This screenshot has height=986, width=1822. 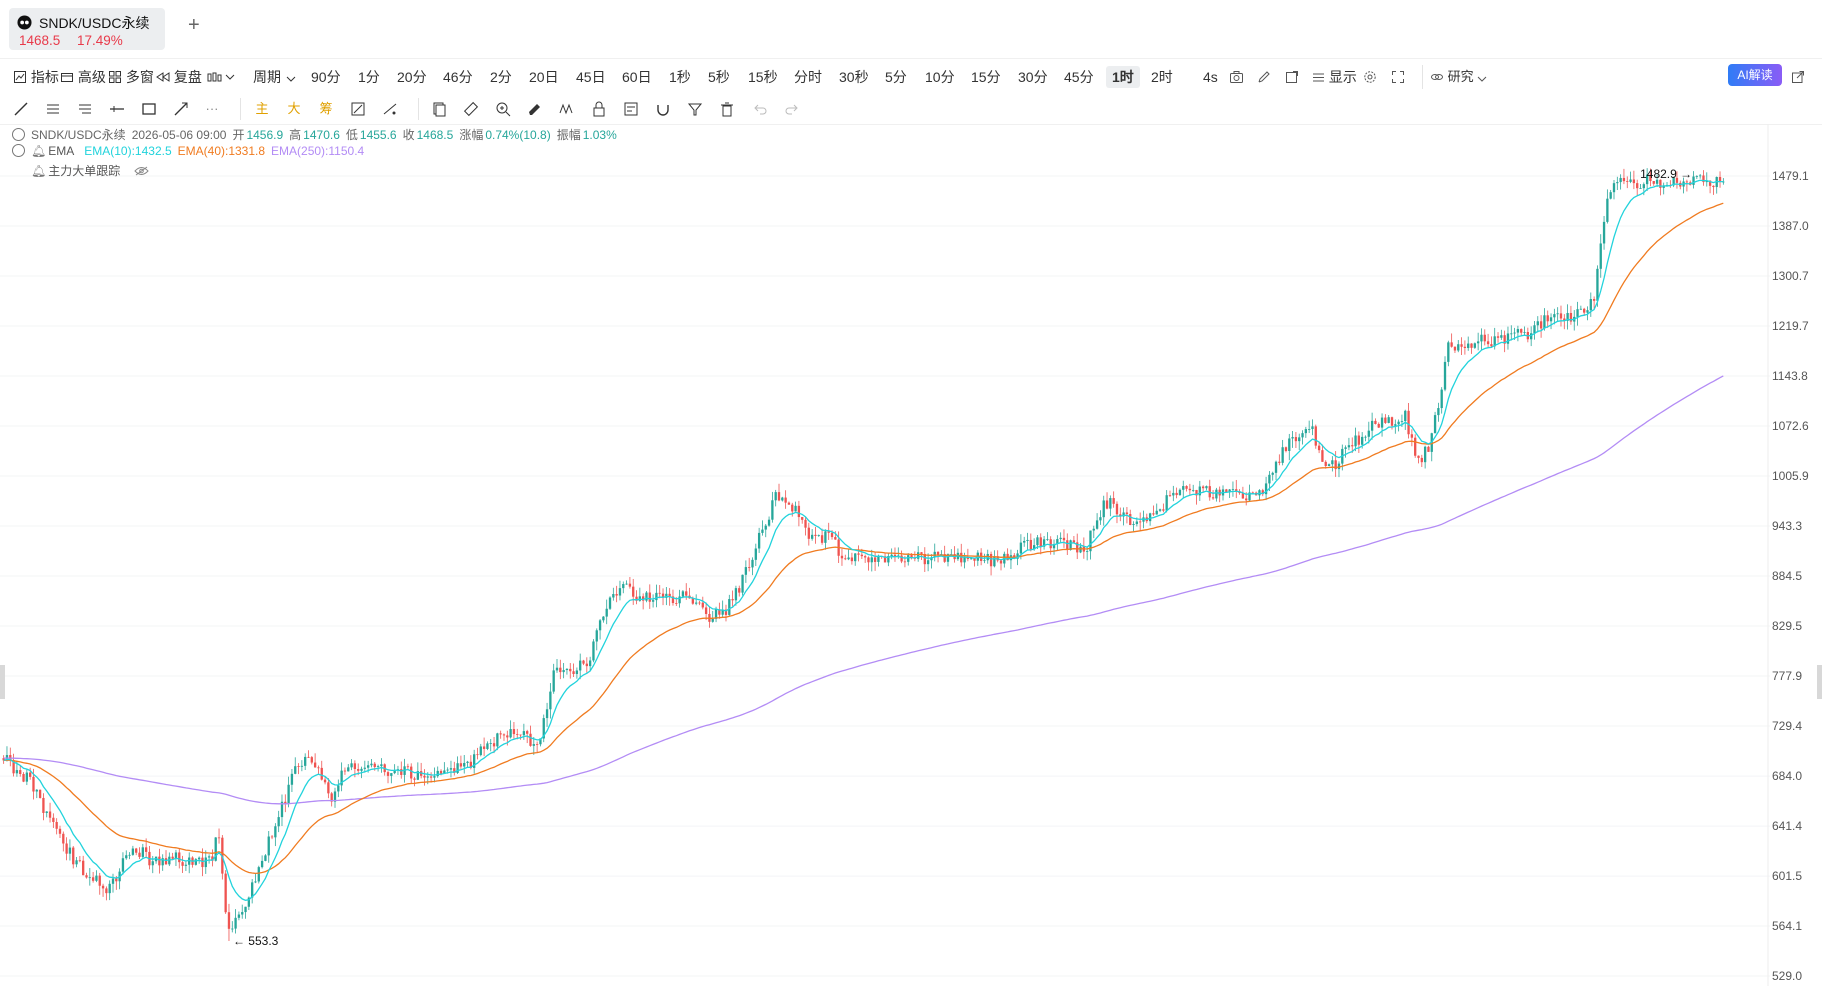 What do you see at coordinates (36, 77) in the screenshot?
I see `indicator-button: 指标` at bounding box center [36, 77].